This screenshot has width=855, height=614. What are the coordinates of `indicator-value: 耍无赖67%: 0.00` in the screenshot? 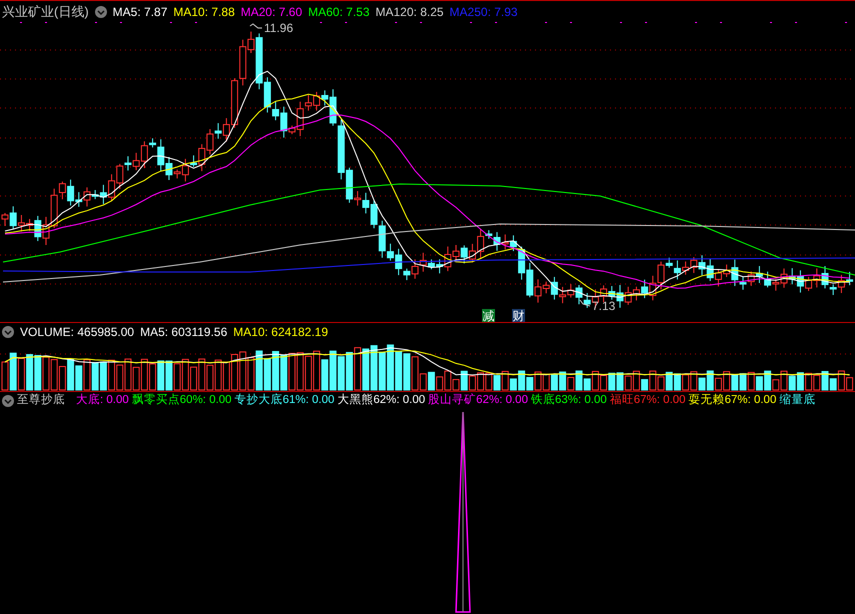 It's located at (732, 400).